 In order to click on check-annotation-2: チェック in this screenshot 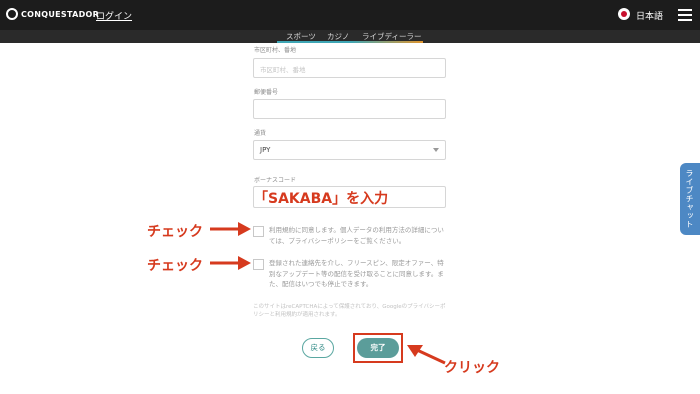, I will do `click(175, 266)`.